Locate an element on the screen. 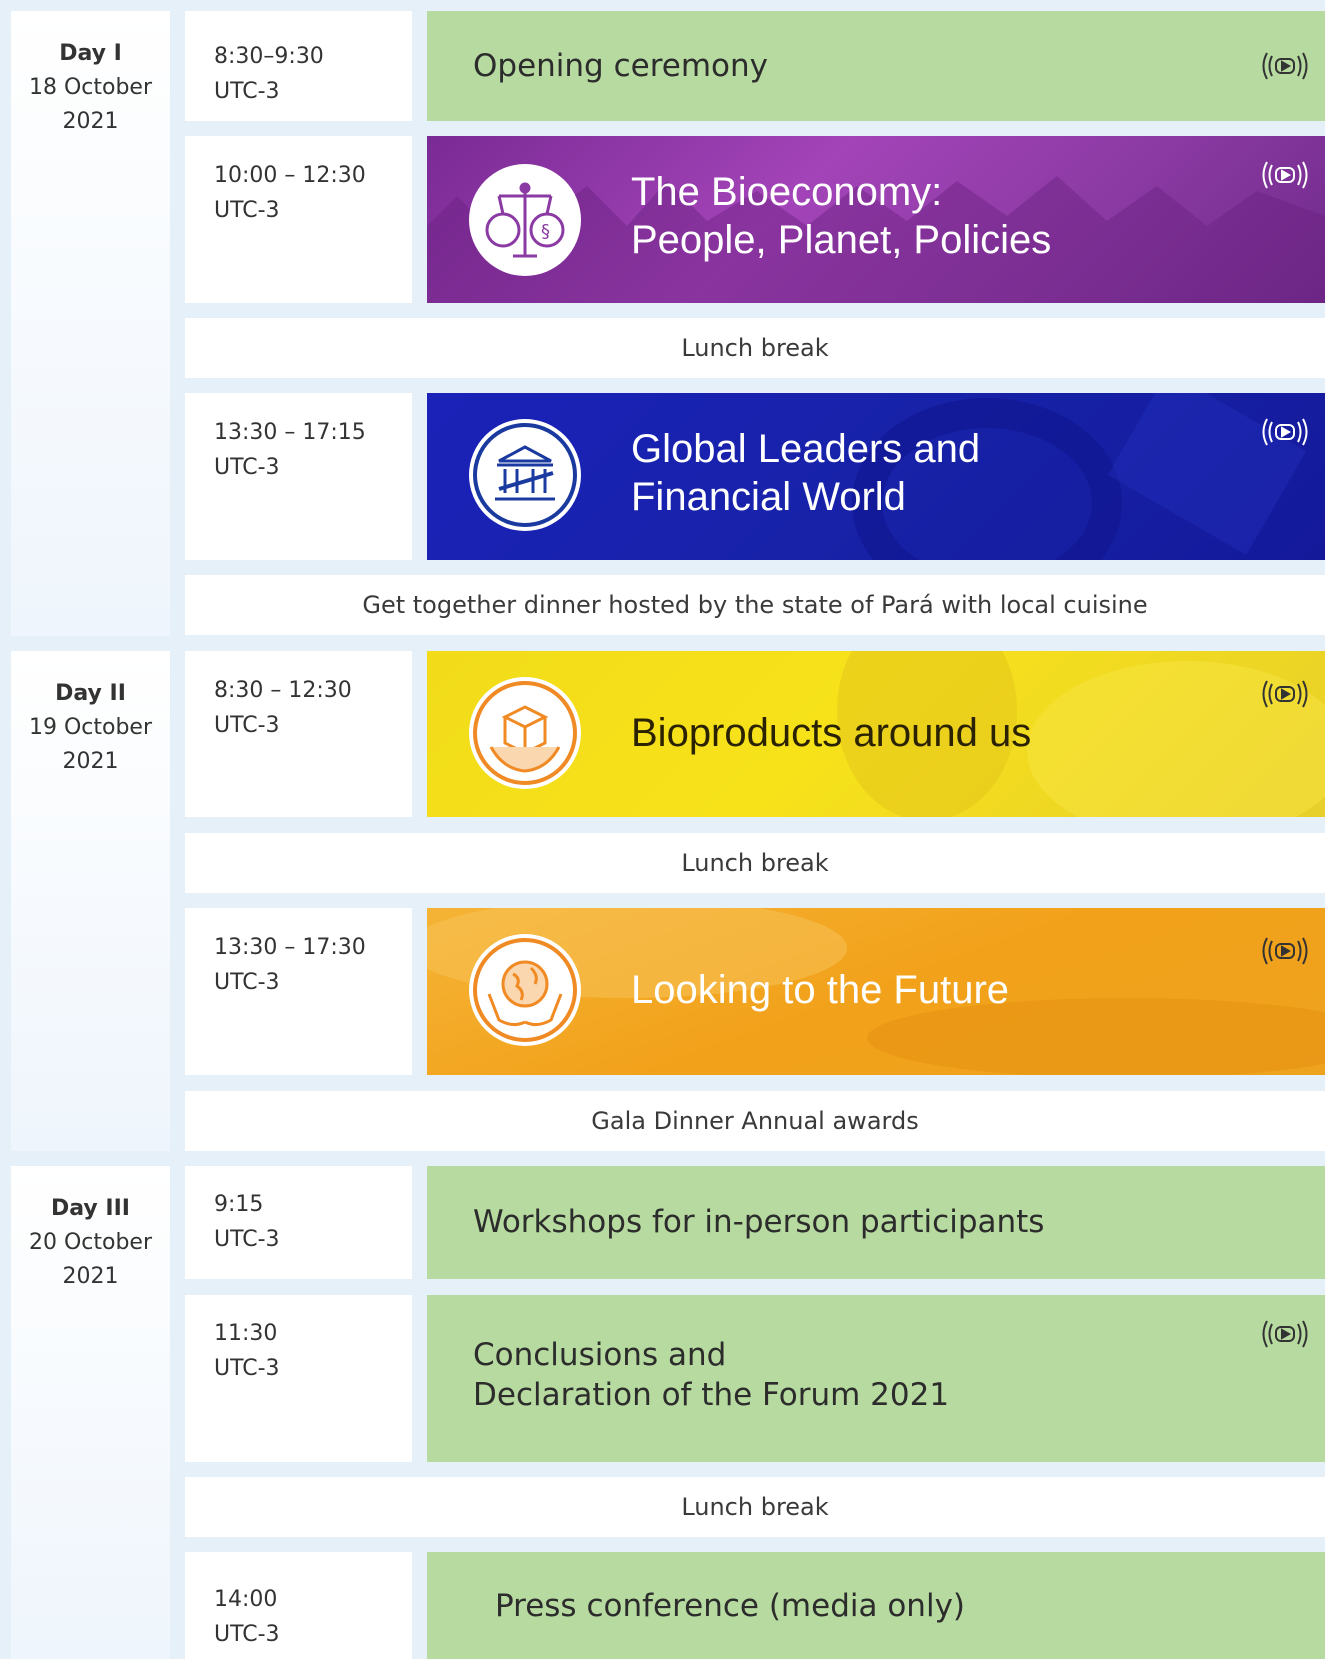  time-range: 13:30 – 17:30 is located at coordinates (290, 947).